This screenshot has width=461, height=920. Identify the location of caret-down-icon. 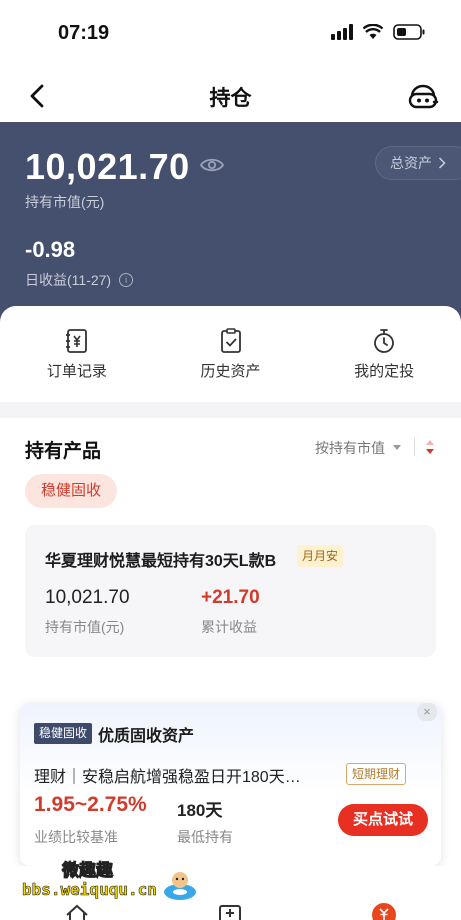
(397, 447).